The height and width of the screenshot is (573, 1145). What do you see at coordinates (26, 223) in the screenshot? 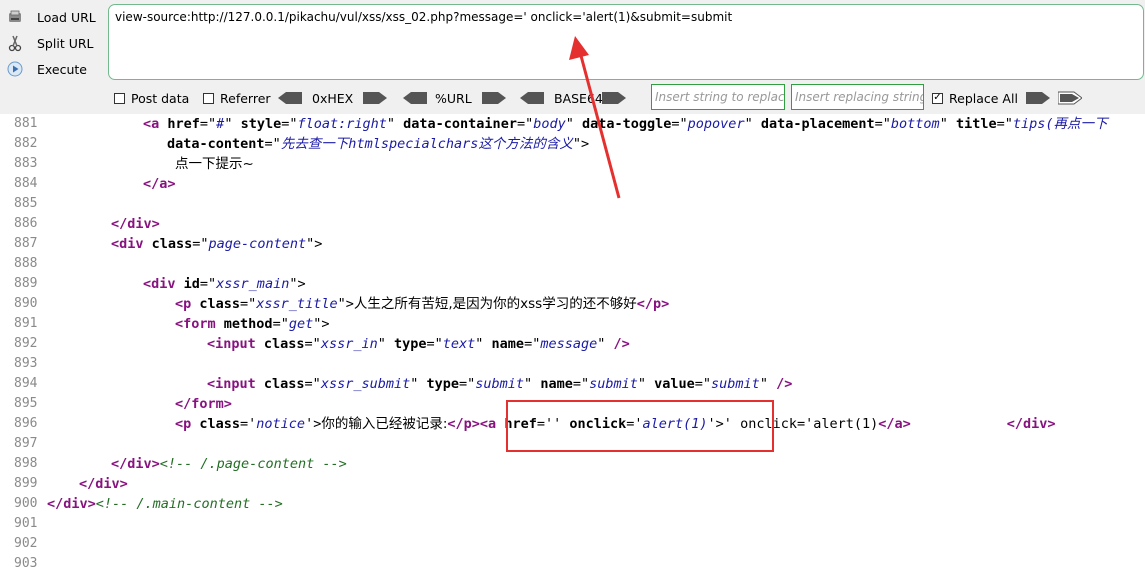
I see `line-number: 886` at bounding box center [26, 223].